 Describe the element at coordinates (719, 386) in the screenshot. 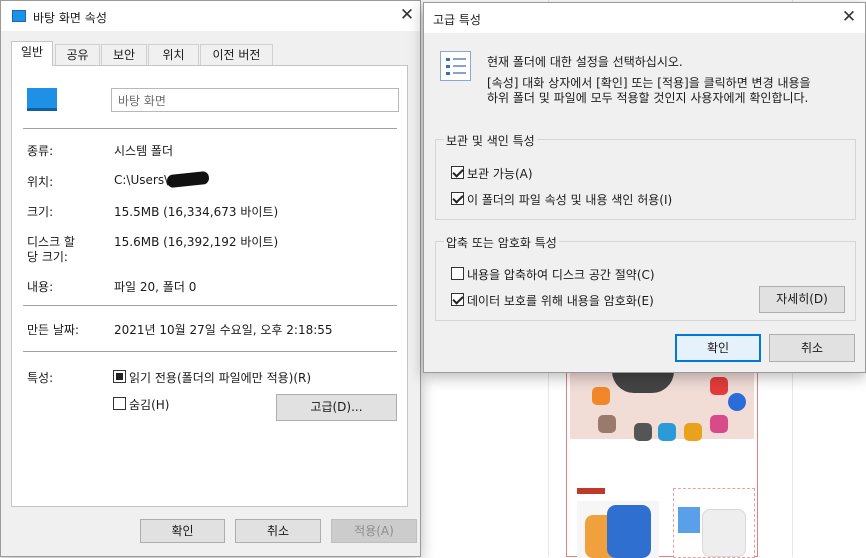

I see `app-icon` at that location.